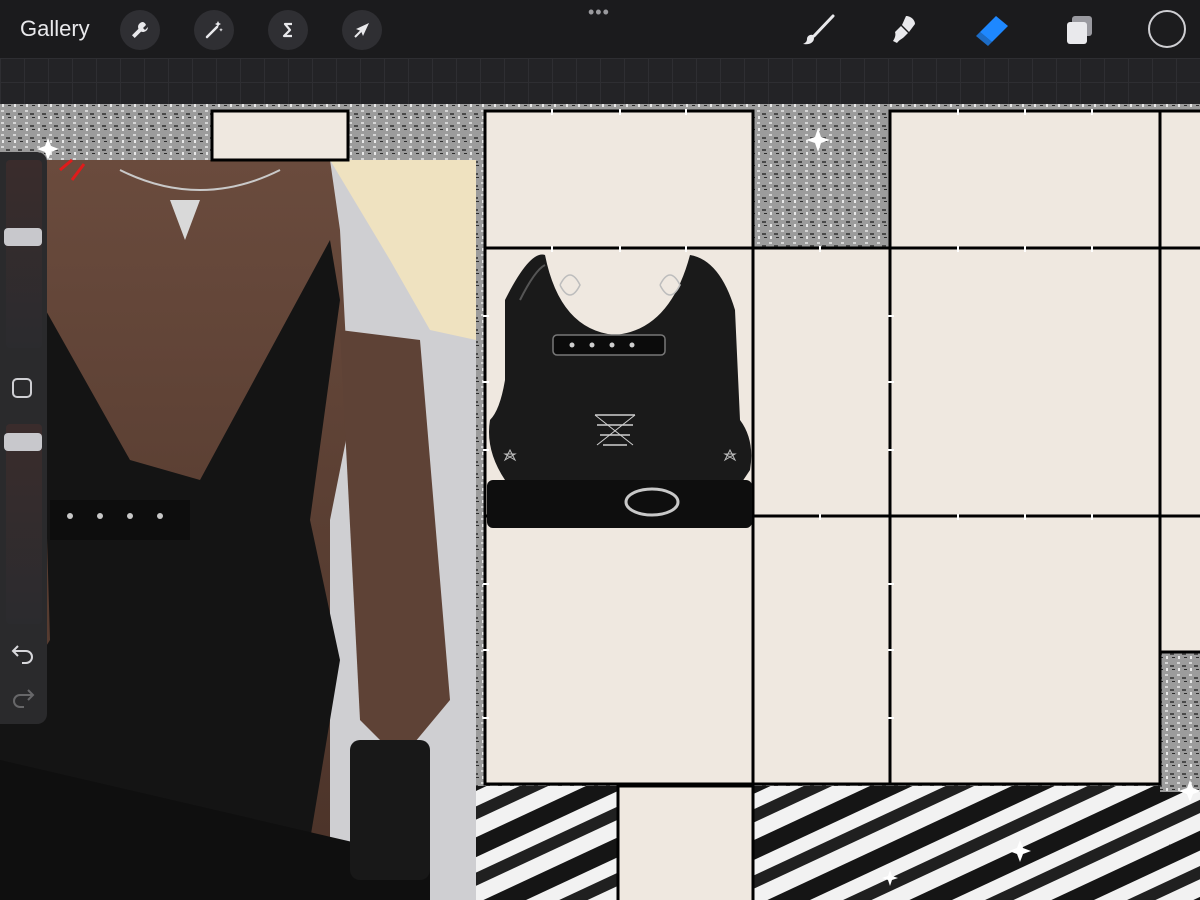 Image resolution: width=1200 pixels, height=900 pixels. What do you see at coordinates (1080, 30) in the screenshot?
I see `layers-icon` at bounding box center [1080, 30].